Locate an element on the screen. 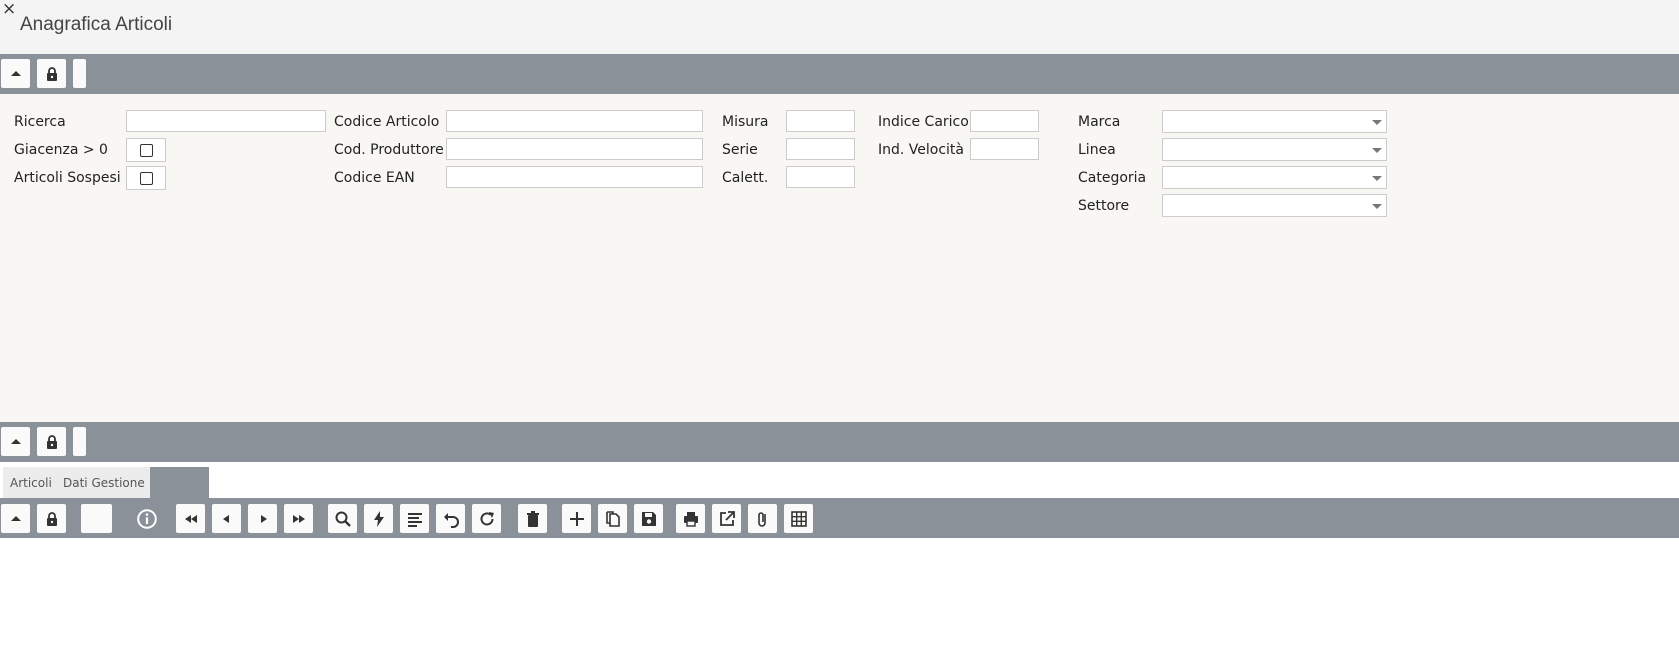  results-toolbar is located at coordinates (839, 442).